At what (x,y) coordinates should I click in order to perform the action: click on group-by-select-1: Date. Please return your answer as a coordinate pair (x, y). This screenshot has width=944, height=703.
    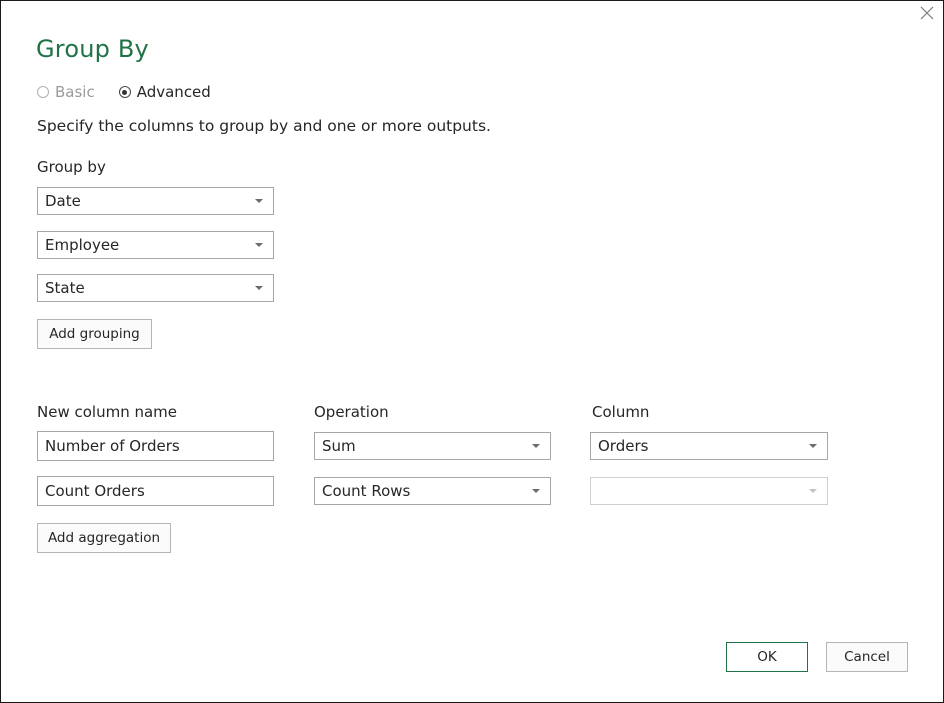
    Looking at the image, I should click on (155, 201).